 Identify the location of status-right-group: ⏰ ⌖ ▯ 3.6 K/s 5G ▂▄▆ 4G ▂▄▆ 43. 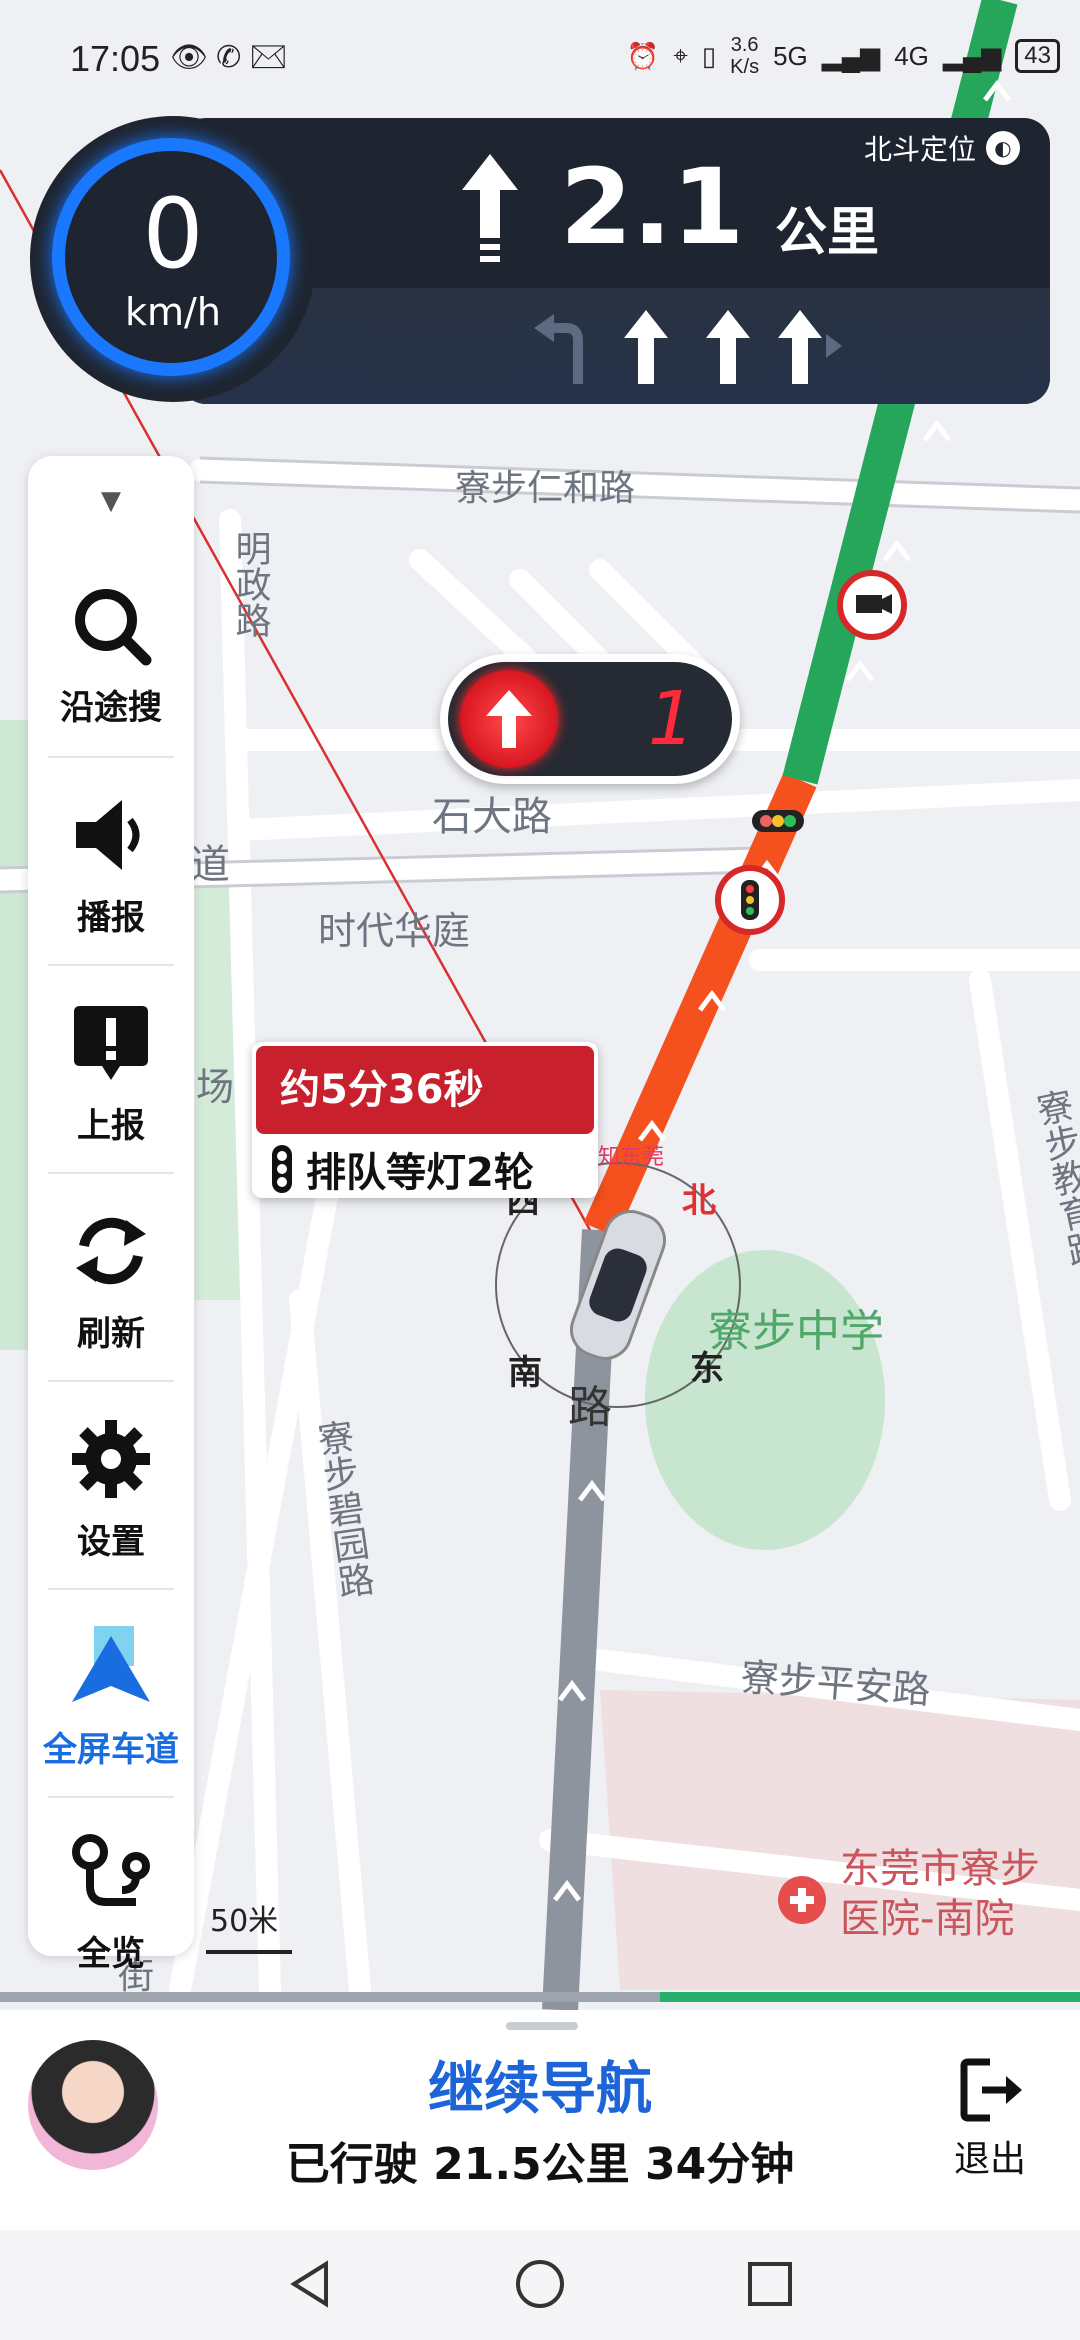
(843, 56).